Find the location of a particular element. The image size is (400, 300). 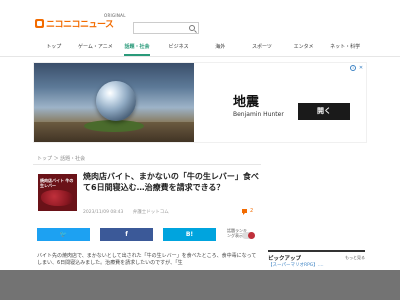

search-icon is located at coordinates (192, 28).